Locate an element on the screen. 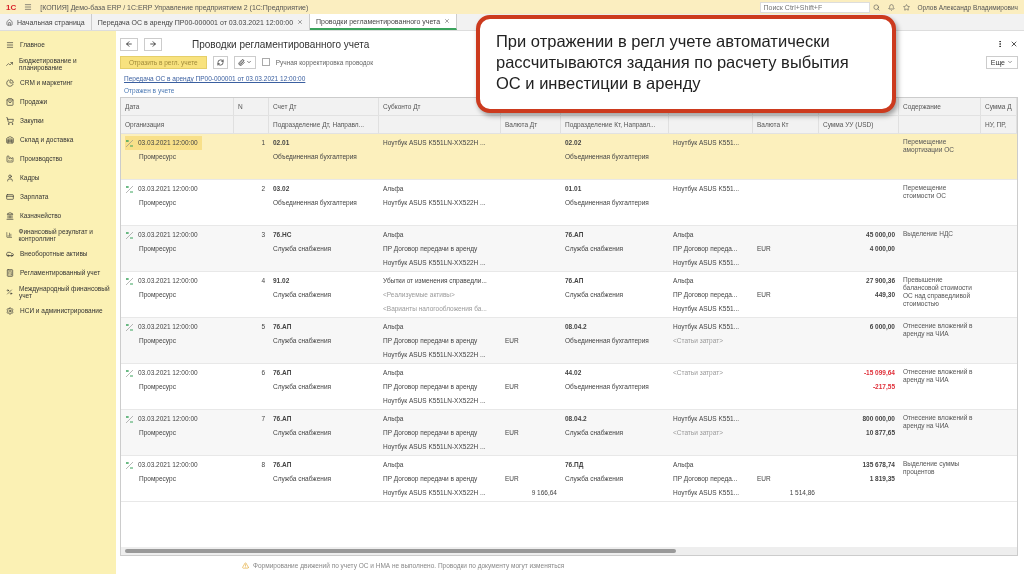 Image resolution: width=1024 pixels, height=574 pixels. menu-icon is located at coordinates (28, 7).